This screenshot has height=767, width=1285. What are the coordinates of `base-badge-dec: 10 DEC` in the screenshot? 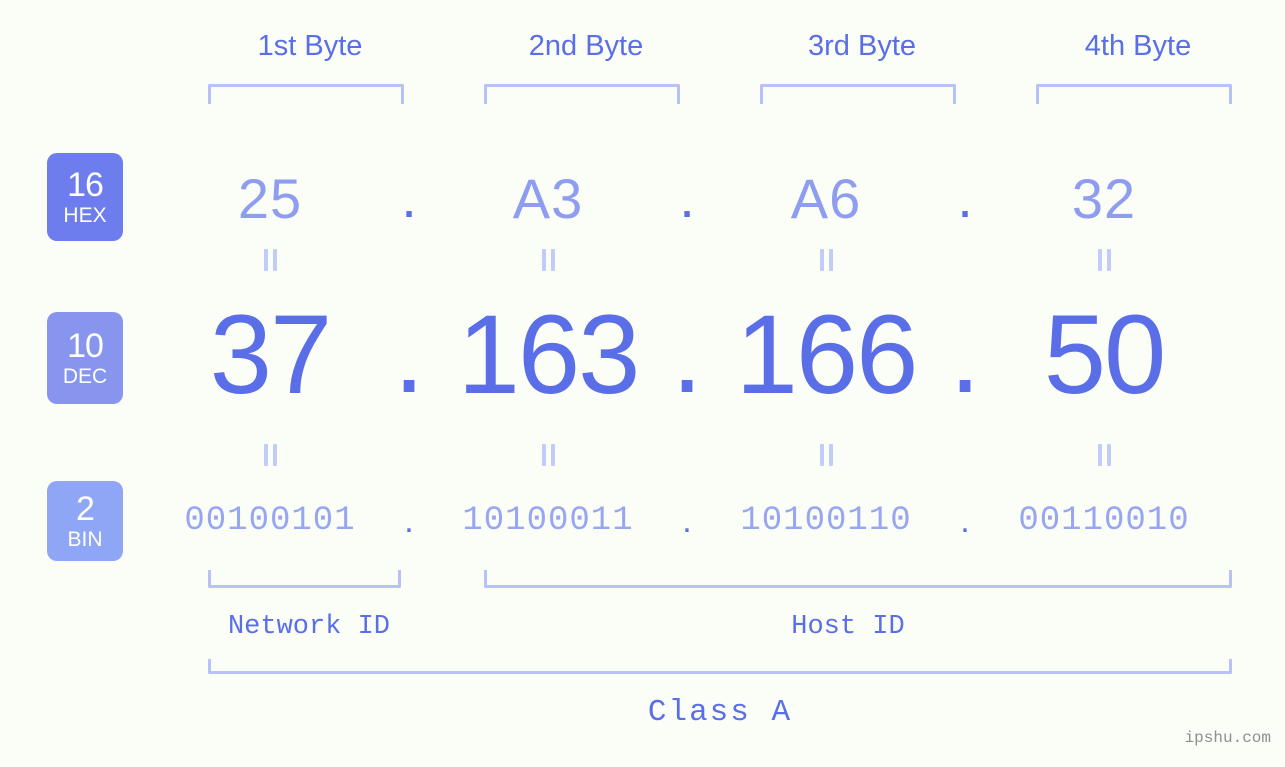 It's located at (85, 358).